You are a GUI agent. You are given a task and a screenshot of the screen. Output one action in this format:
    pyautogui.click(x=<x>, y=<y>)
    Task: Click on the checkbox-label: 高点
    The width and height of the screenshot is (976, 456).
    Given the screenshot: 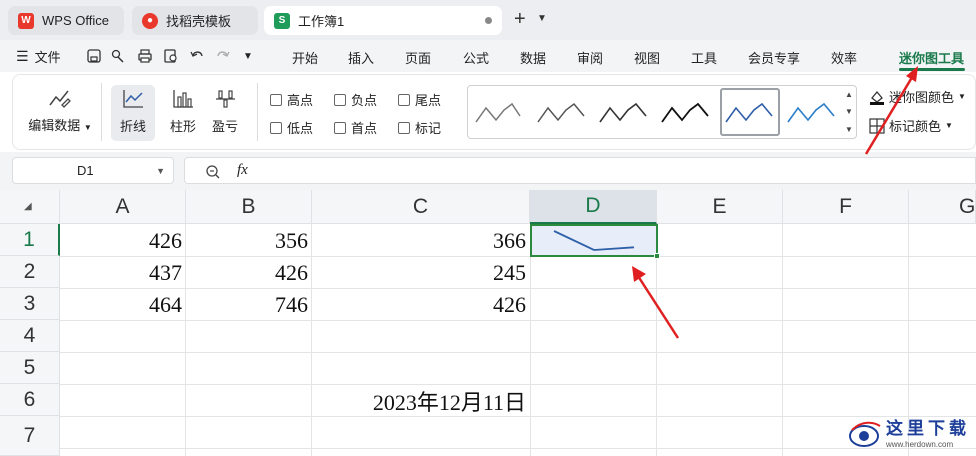 What is the action you would take?
    pyautogui.click(x=300, y=100)
    